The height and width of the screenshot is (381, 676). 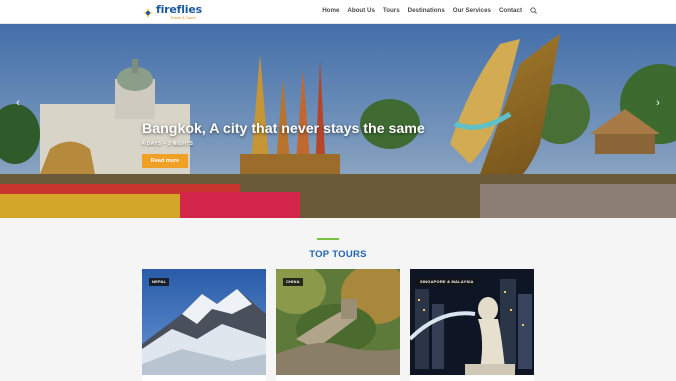 I want to click on section-title: TOP TOURS, so click(x=338, y=254).